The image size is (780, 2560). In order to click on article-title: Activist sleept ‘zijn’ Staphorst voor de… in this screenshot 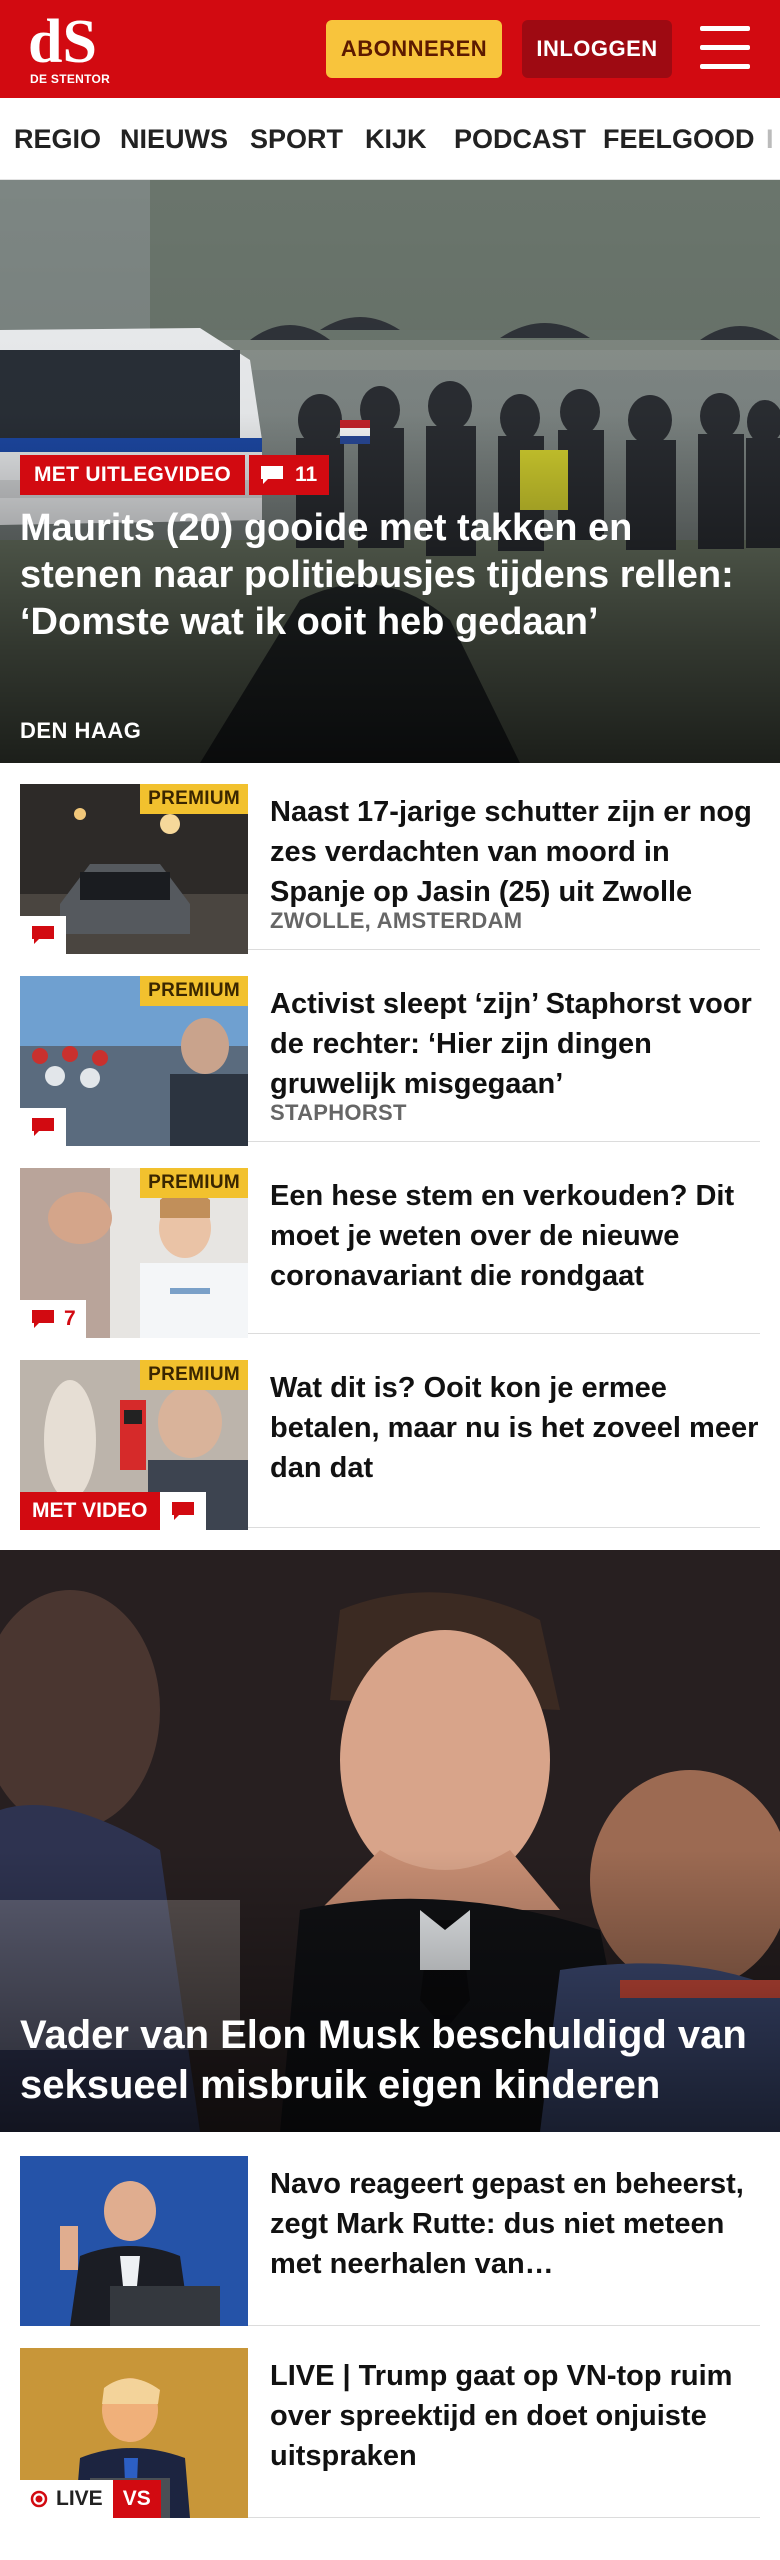, I will do `click(515, 1044)`.